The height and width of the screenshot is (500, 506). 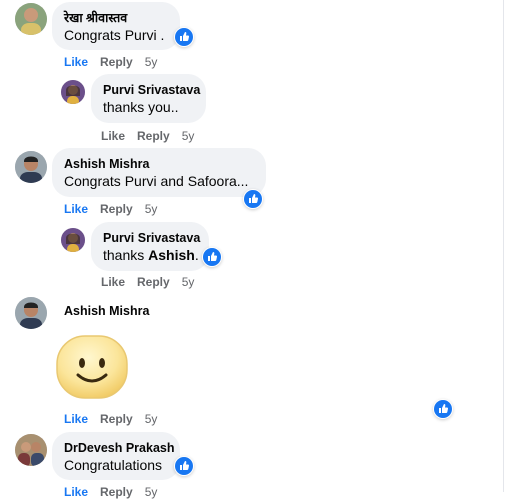 What do you see at coordinates (92, 367) in the screenshot?
I see `smiley-face-sticker` at bounding box center [92, 367].